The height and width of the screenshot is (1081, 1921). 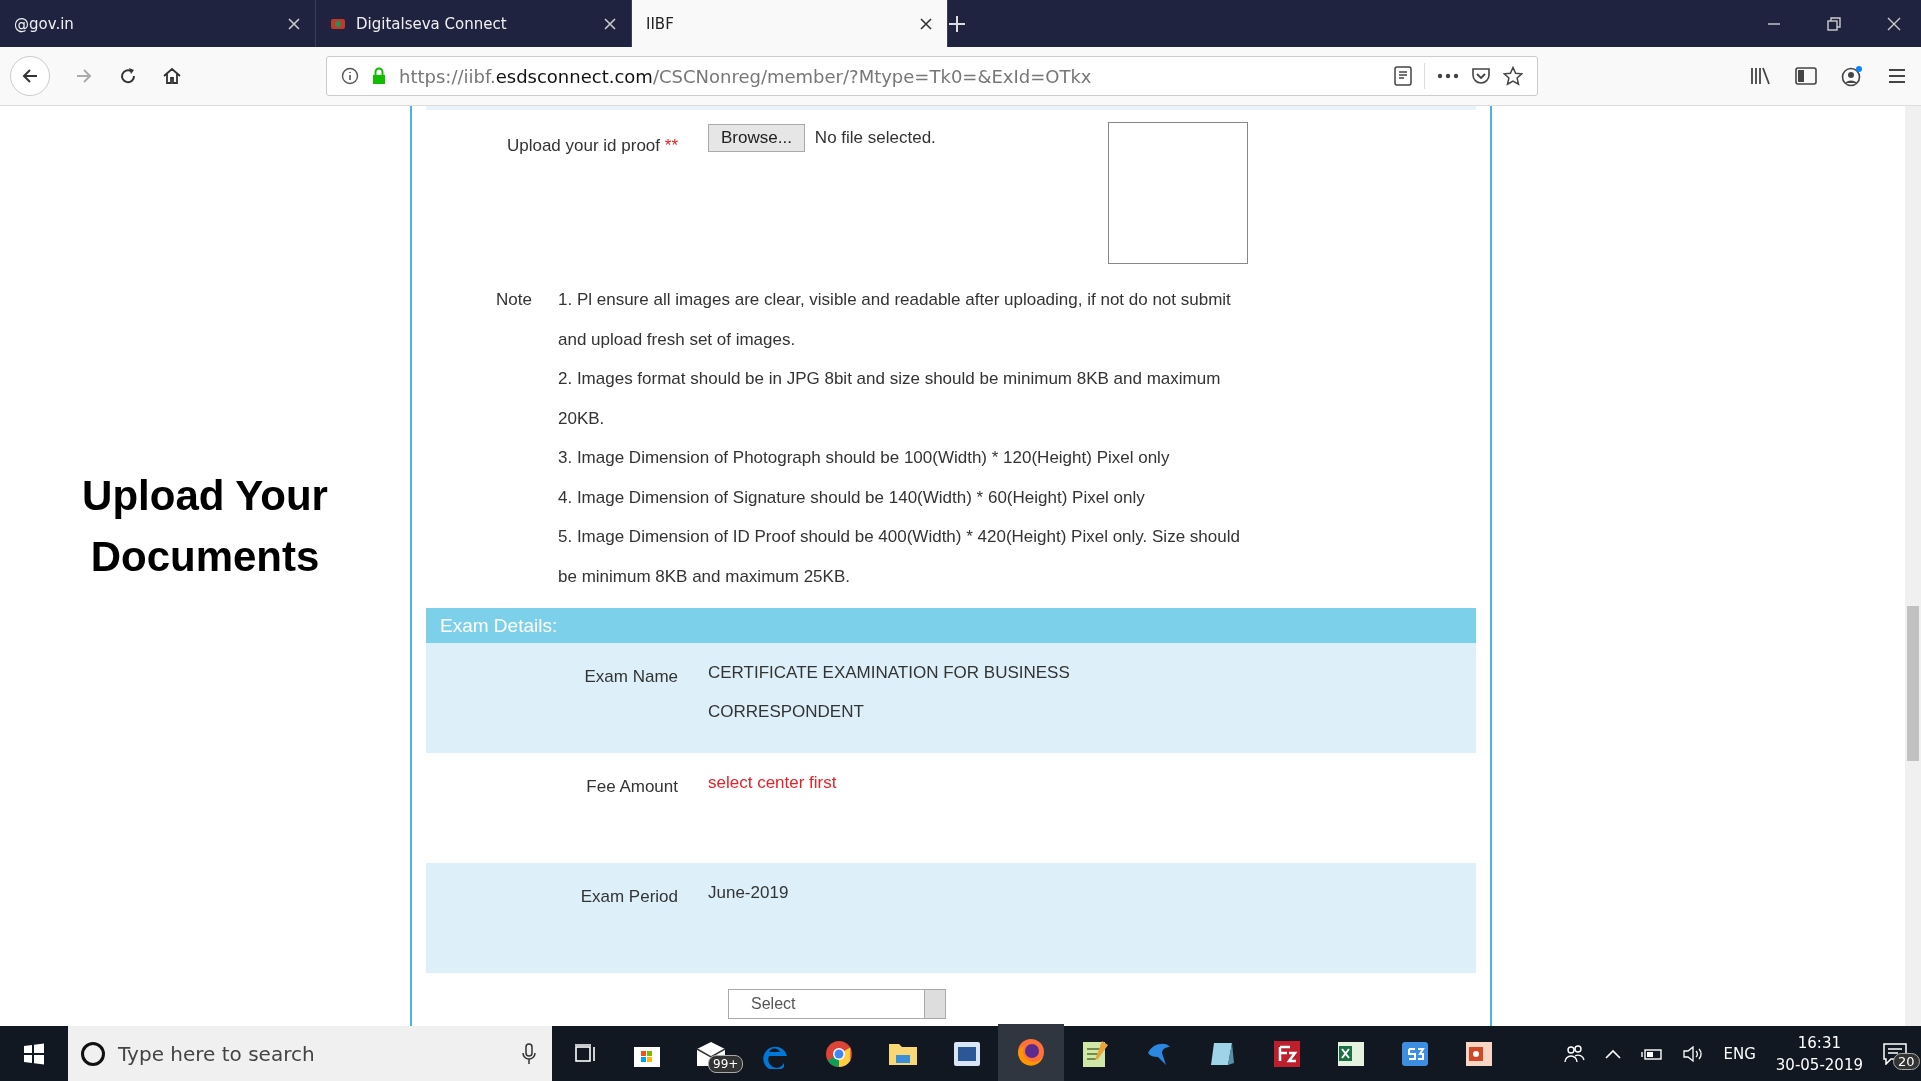 I want to click on field-value: June-2019, so click(x=749, y=893).